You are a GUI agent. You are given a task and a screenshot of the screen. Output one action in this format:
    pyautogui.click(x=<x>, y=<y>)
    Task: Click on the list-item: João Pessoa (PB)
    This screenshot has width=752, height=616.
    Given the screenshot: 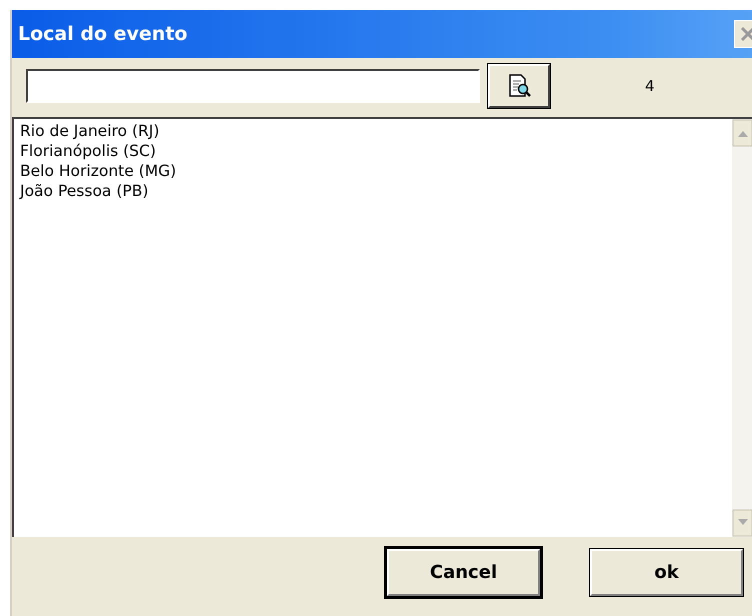 What is the action you would take?
    pyautogui.click(x=84, y=191)
    